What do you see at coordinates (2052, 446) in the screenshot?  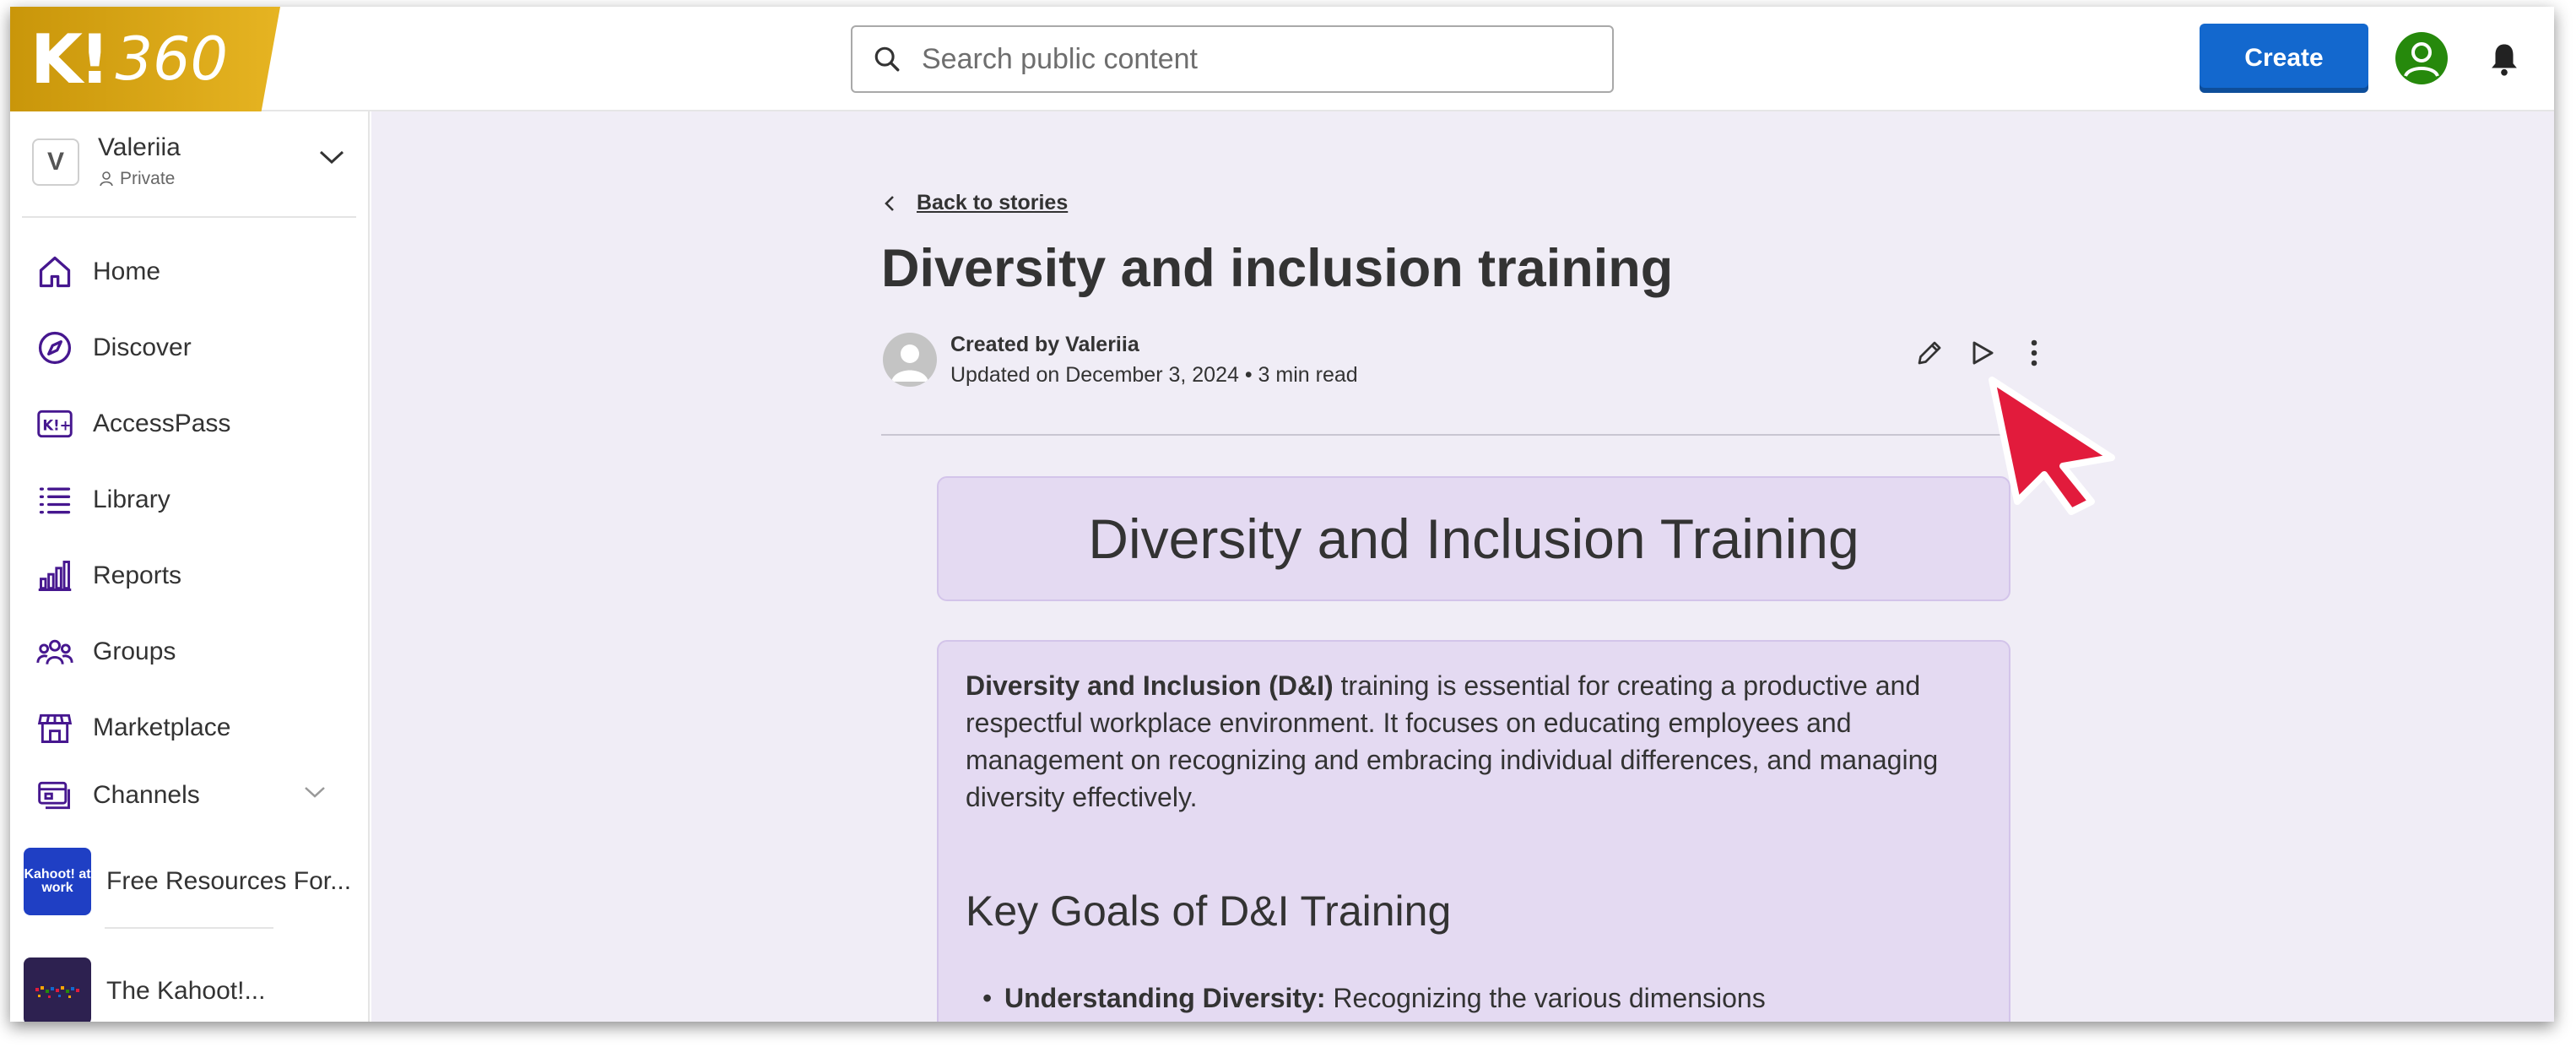 I see `pointer-cursor-icon` at bounding box center [2052, 446].